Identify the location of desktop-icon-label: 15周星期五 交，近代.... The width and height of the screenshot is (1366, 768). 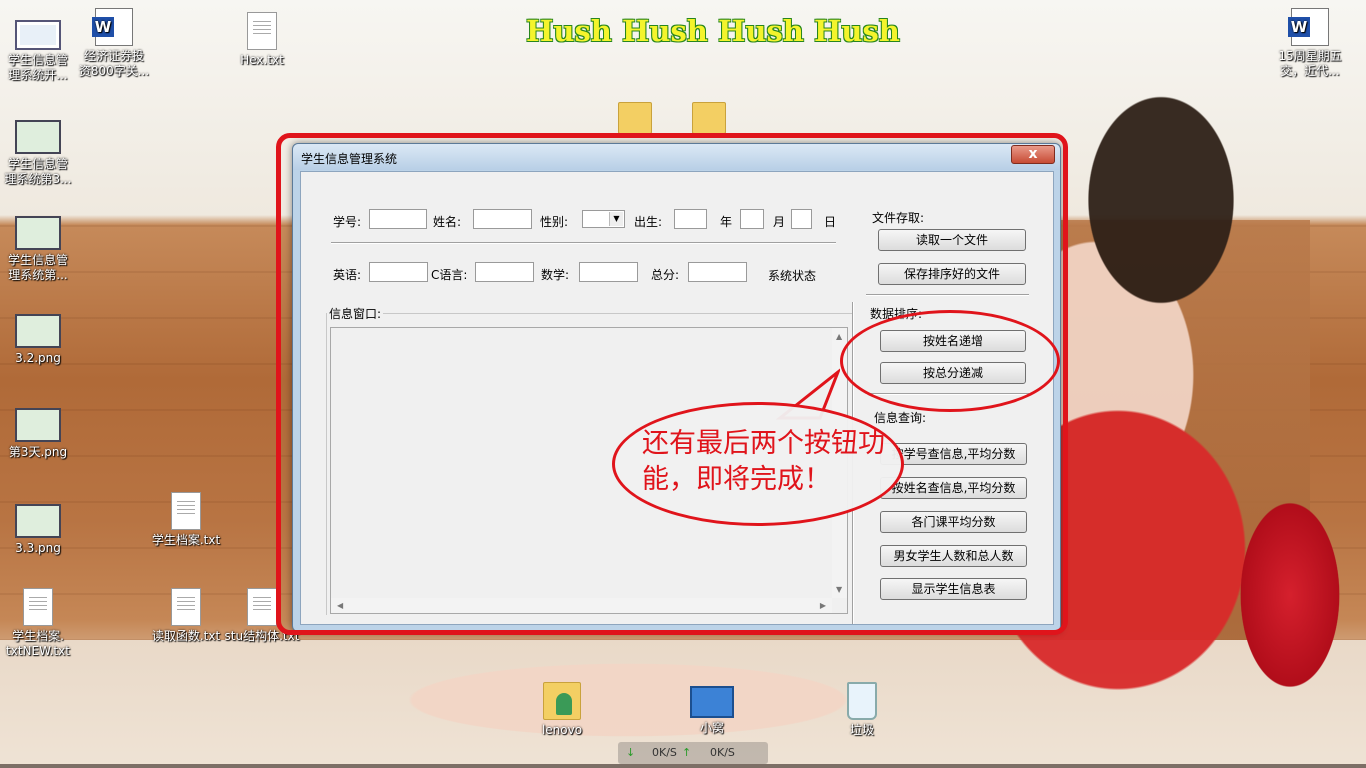
(1310, 63).